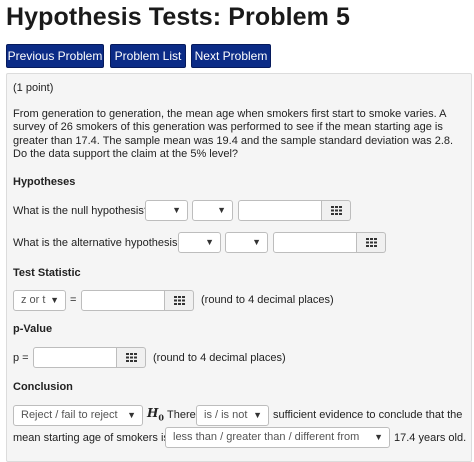  I want to click on null-hypothesis-label: What is the null hypothesis?, so click(81, 211).